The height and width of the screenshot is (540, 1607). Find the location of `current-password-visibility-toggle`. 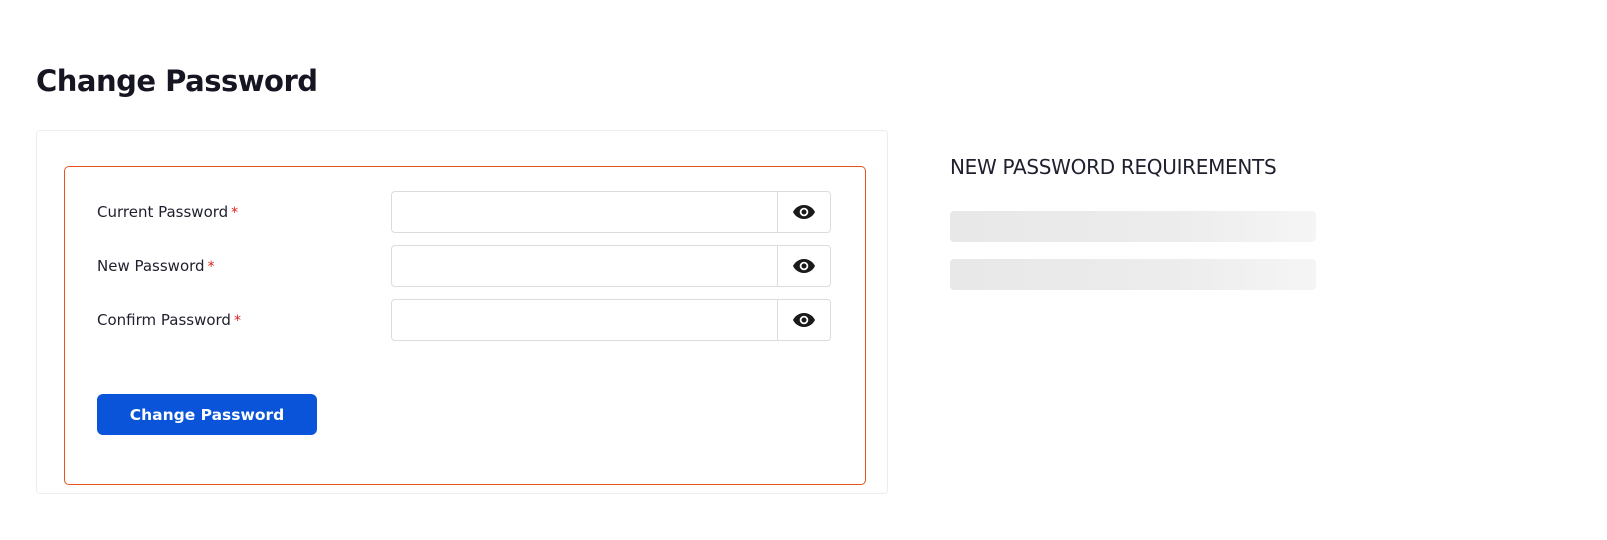

current-password-visibility-toggle is located at coordinates (803, 212).